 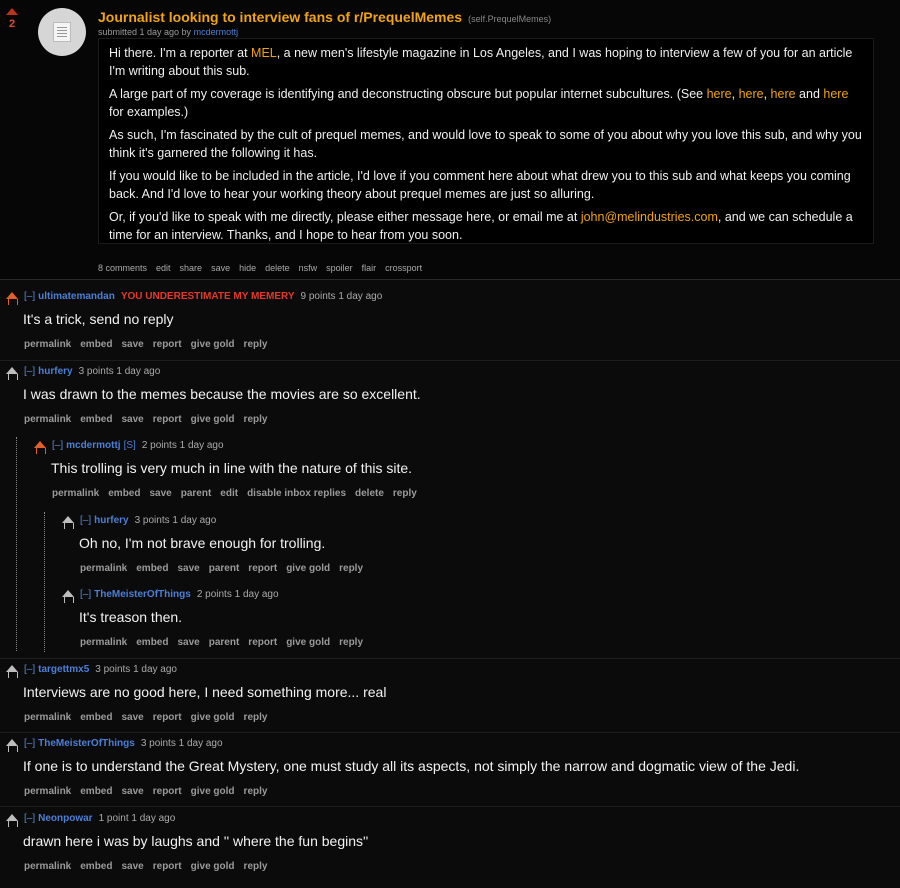 I want to click on post-button-edit: edit, so click(x=163, y=268).